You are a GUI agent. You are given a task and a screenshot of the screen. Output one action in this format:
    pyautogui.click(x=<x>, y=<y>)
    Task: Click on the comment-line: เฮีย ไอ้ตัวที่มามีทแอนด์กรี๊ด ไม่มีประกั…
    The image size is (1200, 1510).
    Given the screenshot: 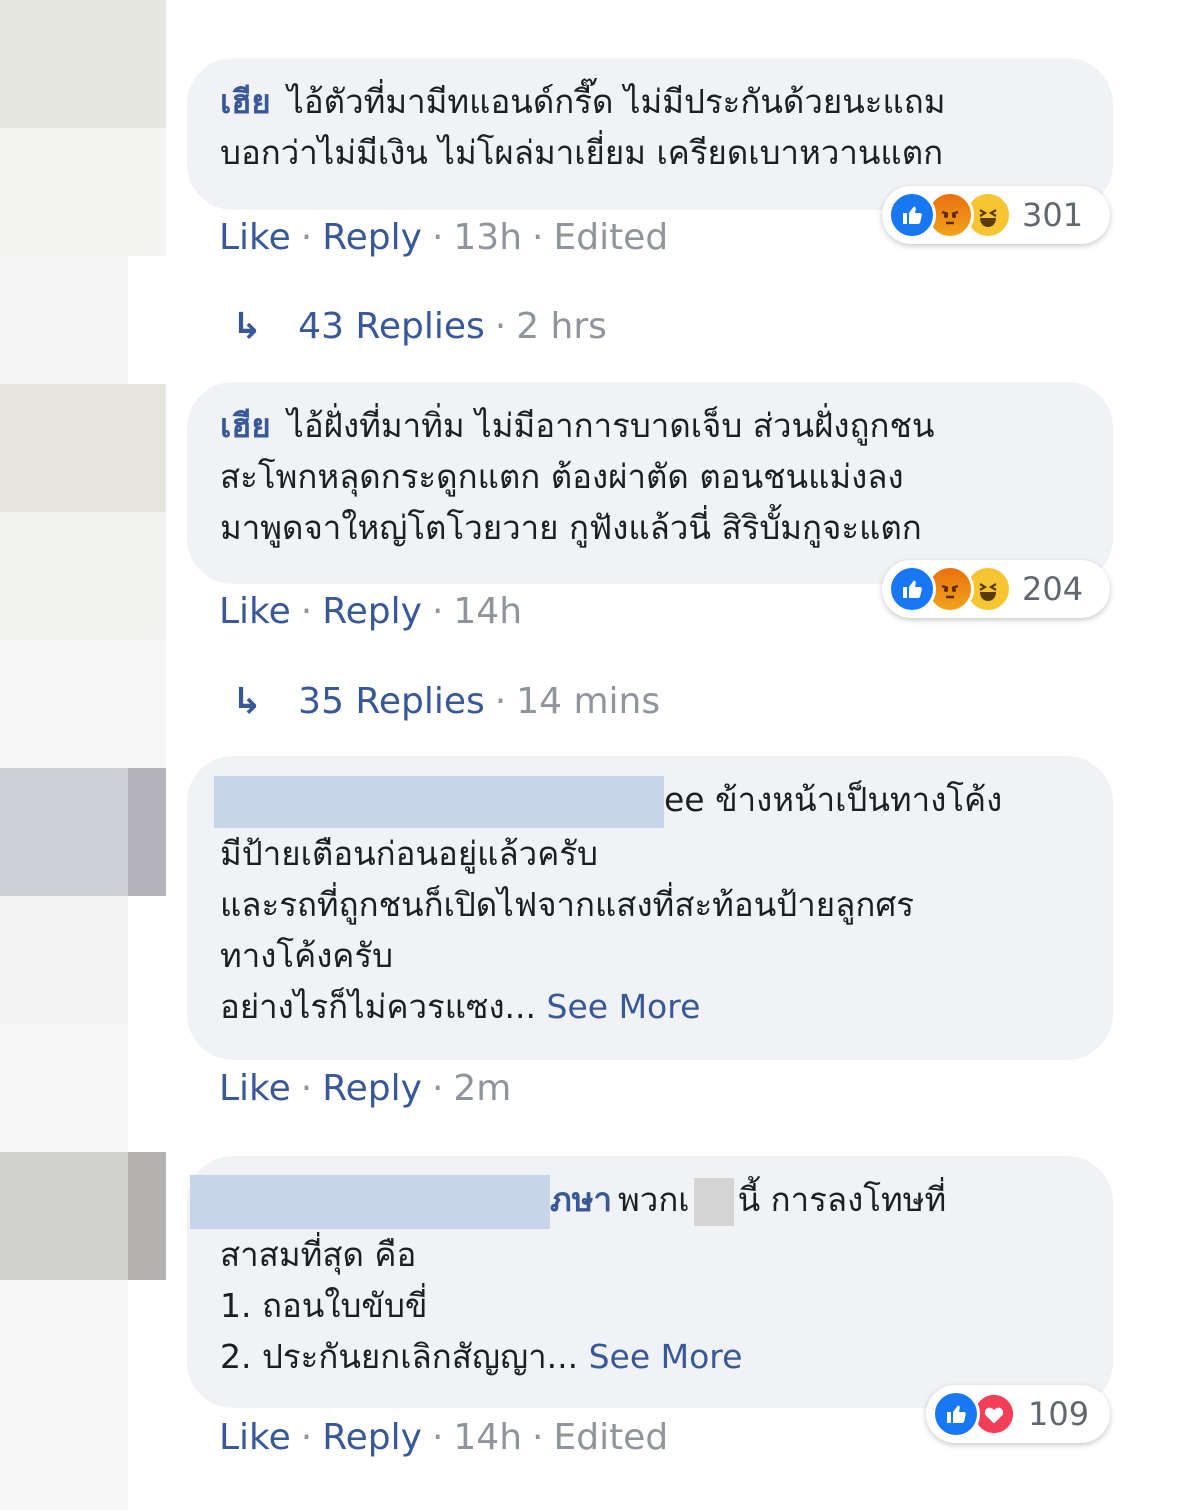 What is the action you would take?
    pyautogui.click(x=649, y=101)
    